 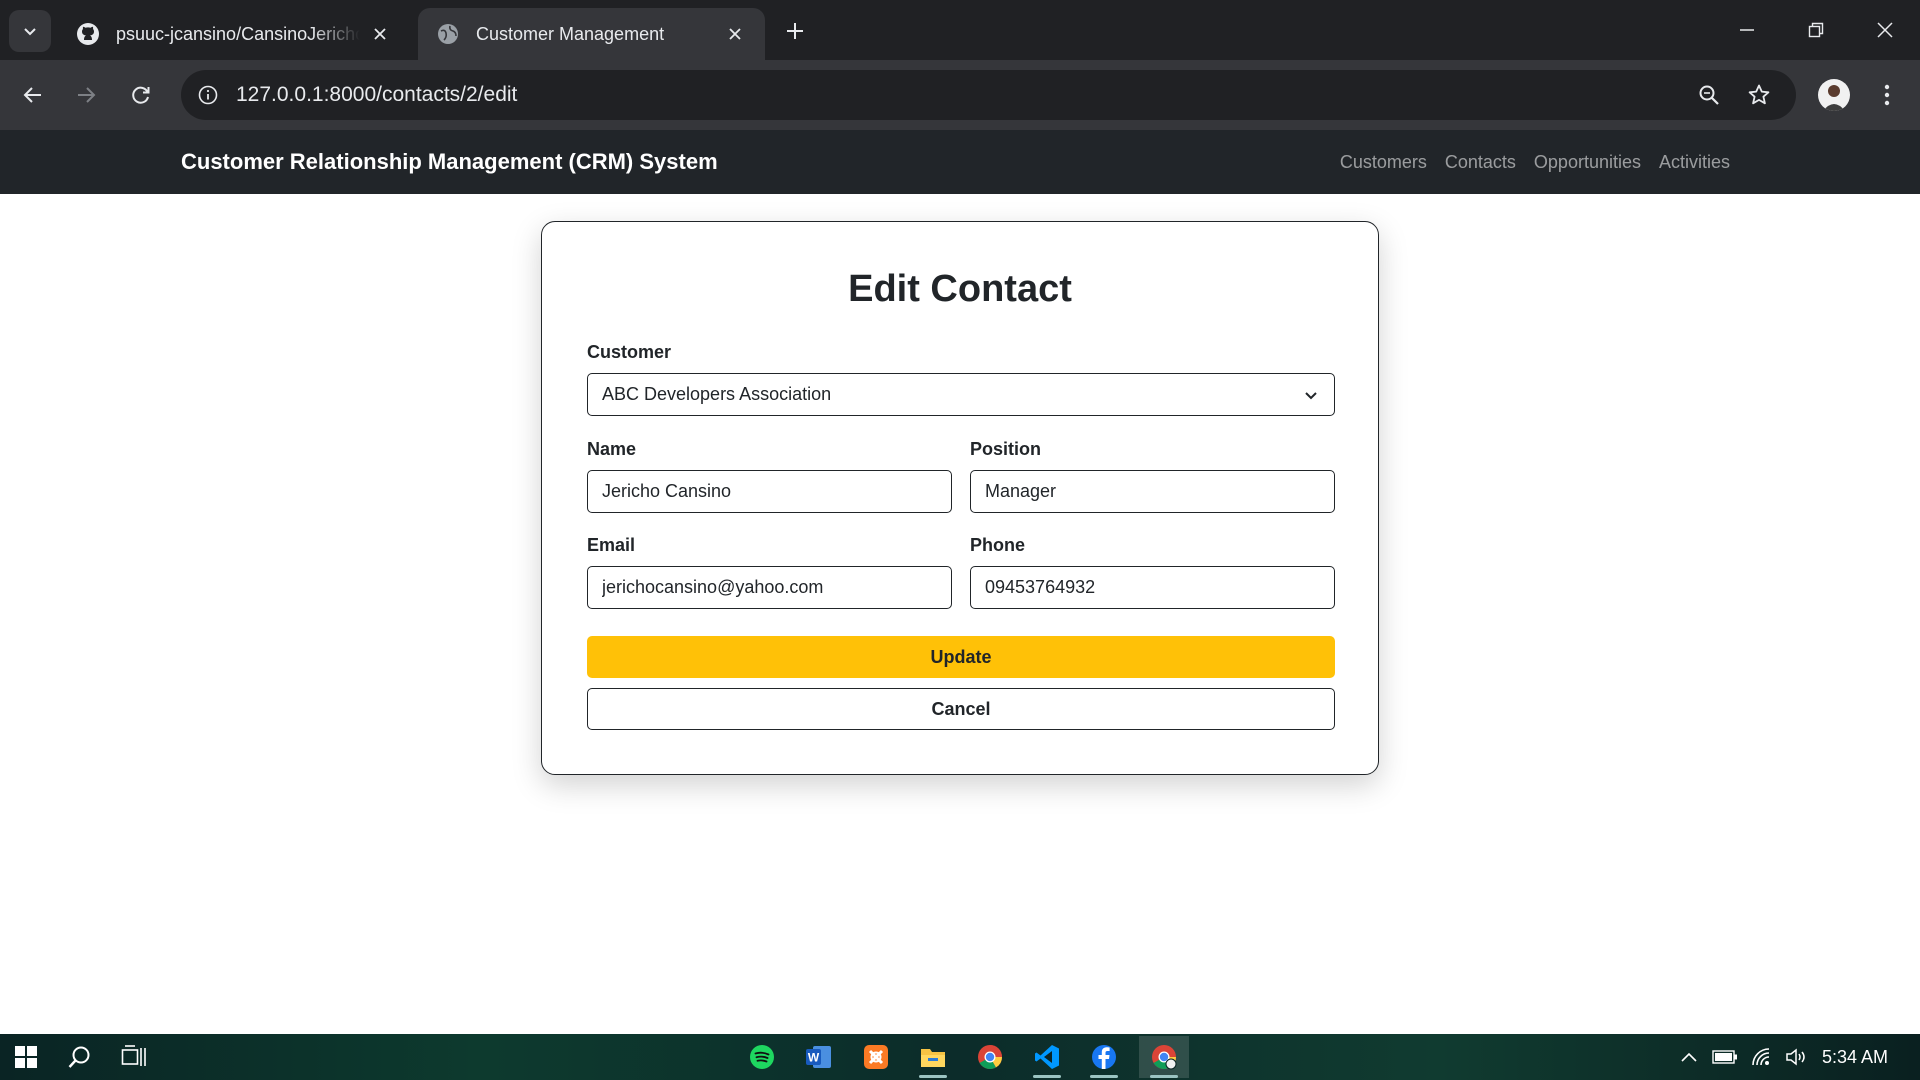 What do you see at coordinates (762, 1057) in the screenshot?
I see `spotify-icon` at bounding box center [762, 1057].